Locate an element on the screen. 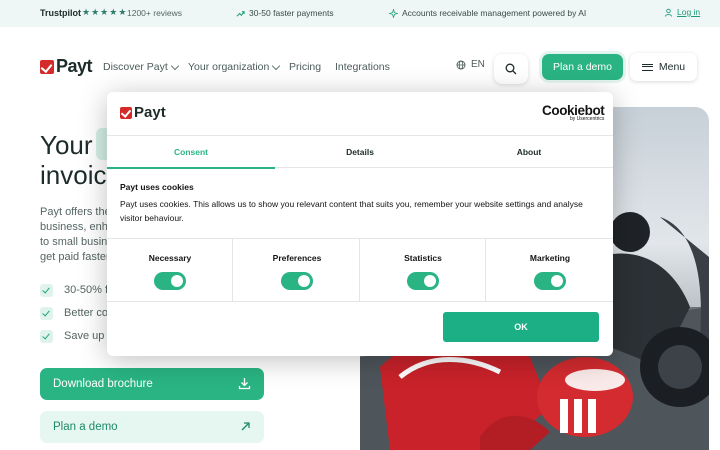  preferences-toggle is located at coordinates (297, 281).